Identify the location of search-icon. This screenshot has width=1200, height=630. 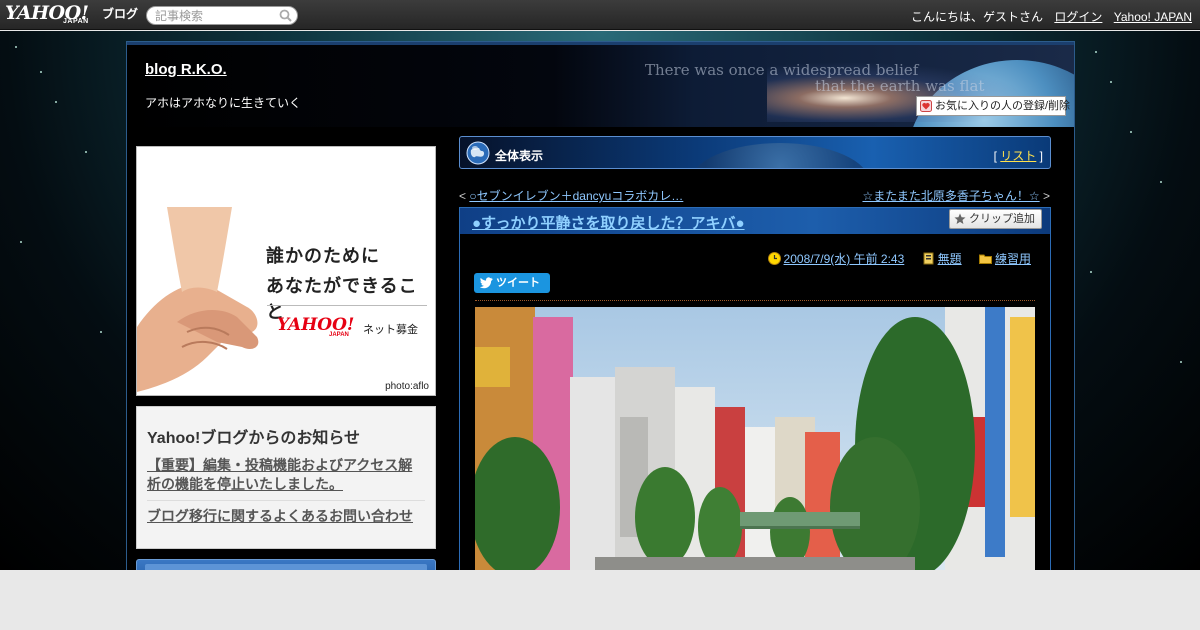
(285, 15).